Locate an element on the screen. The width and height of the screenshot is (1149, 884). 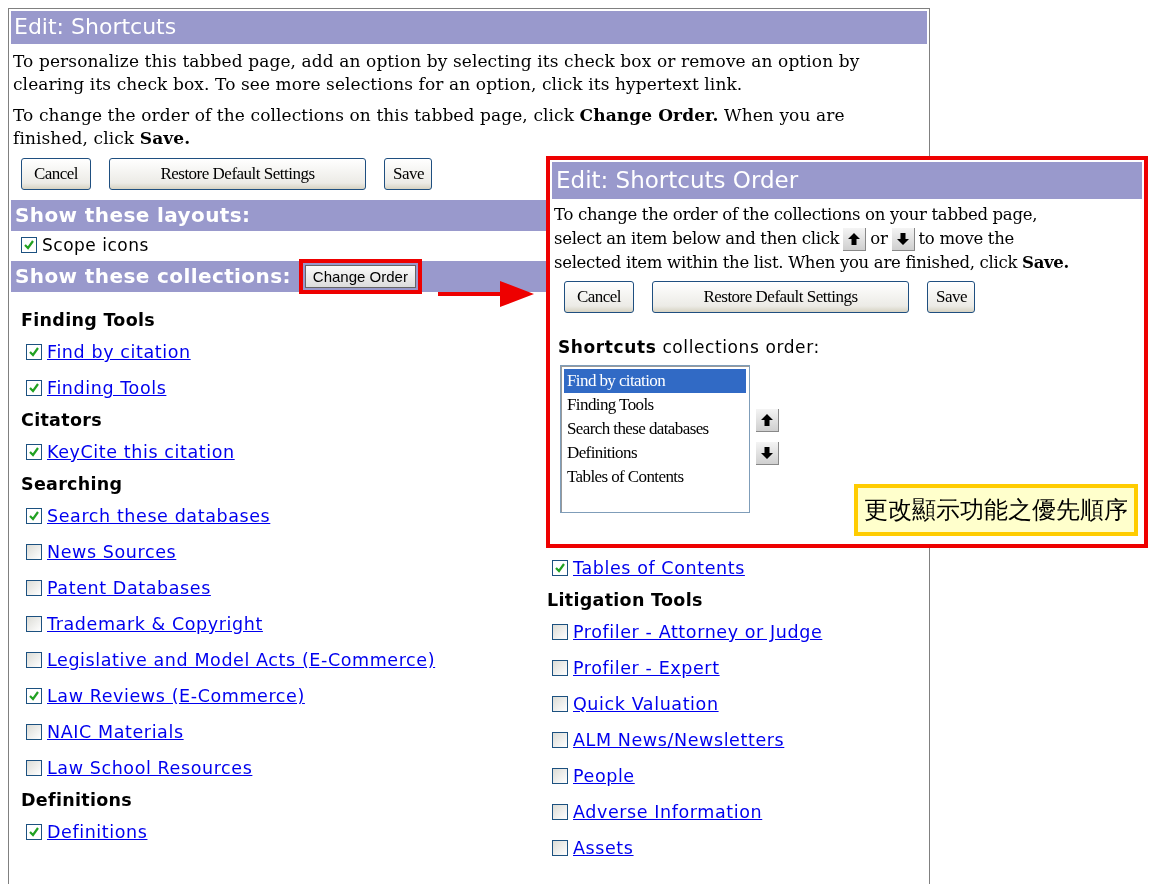
group-heading: Searching is located at coordinates (72, 484).